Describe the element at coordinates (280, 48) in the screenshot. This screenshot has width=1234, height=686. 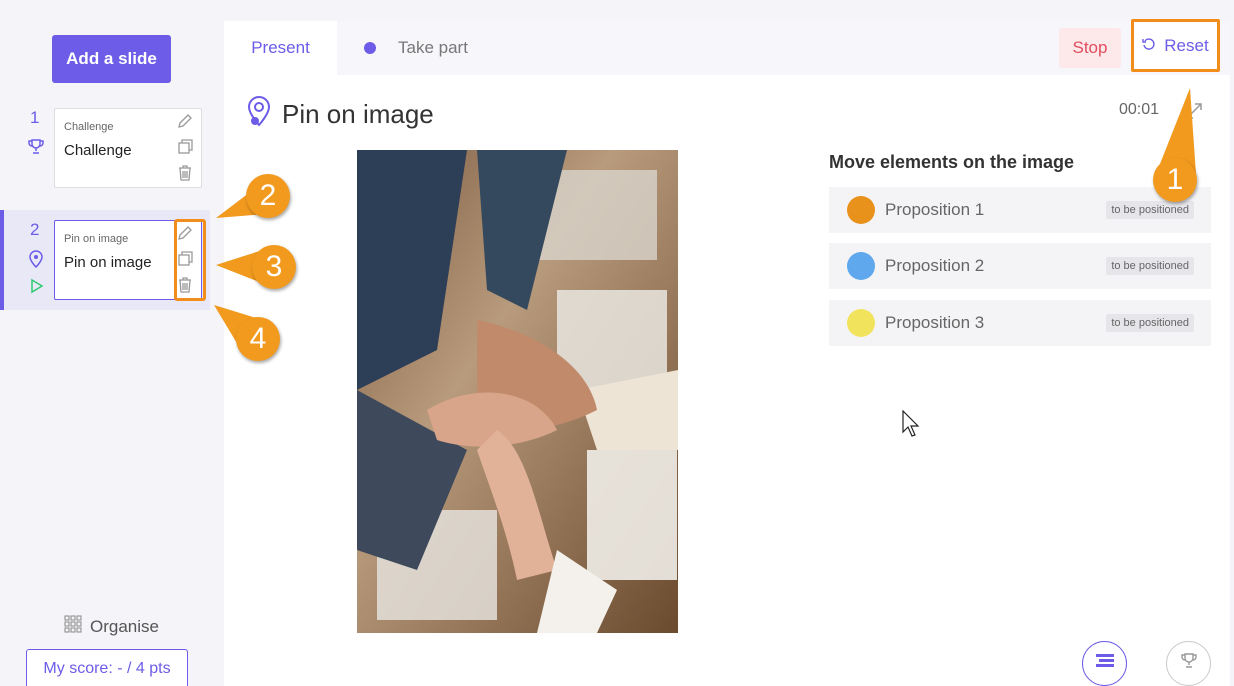
I see `tab-present: Present` at that location.